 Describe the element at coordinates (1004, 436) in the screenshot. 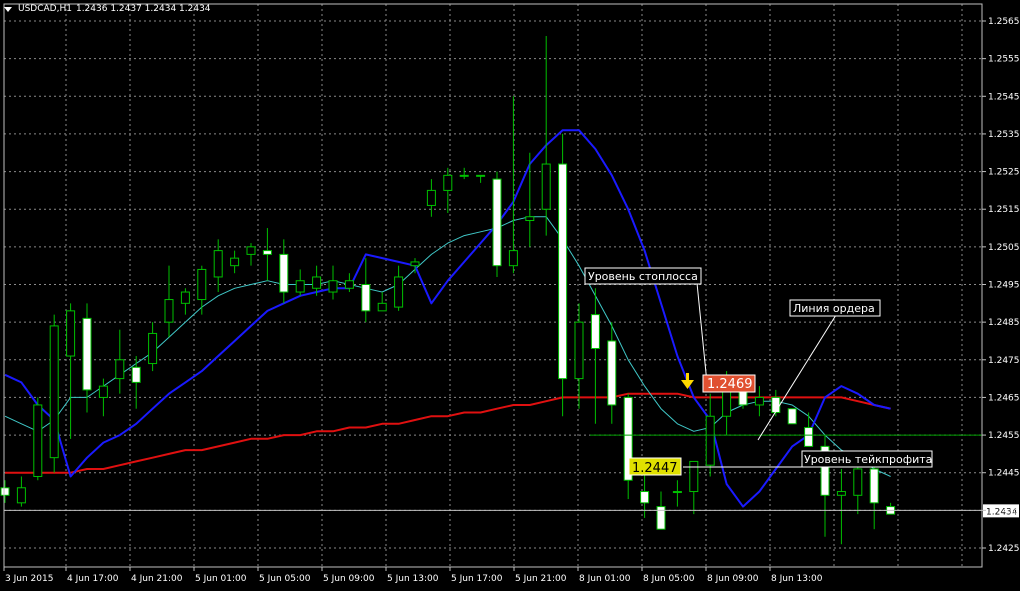

I see `price-tick-label: 1.2455` at that location.